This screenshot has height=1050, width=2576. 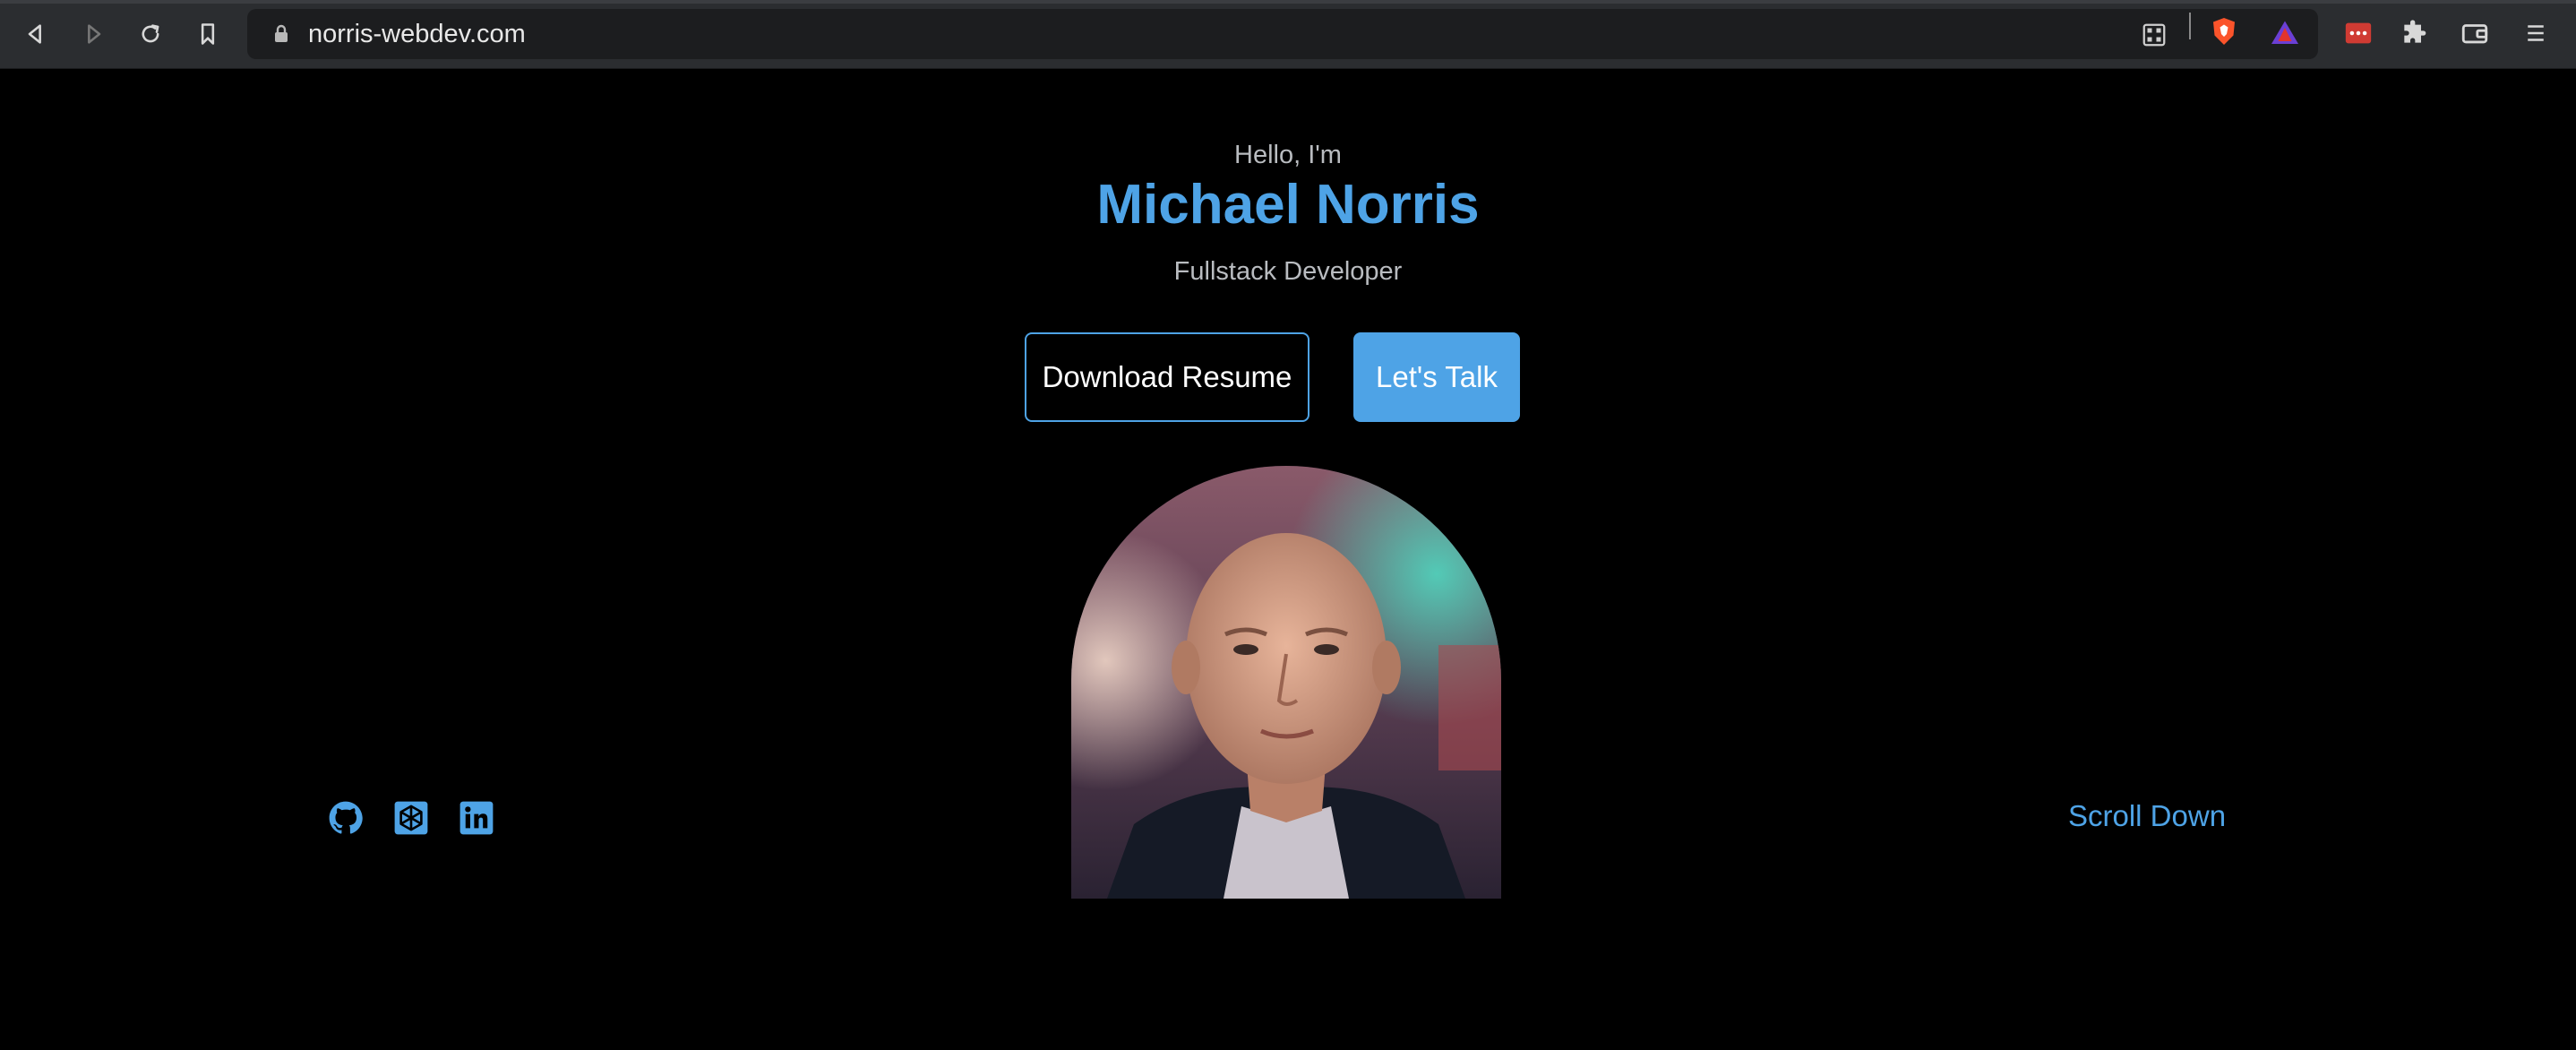 What do you see at coordinates (1167, 377) in the screenshot?
I see `download-resume-button: Download Resume` at bounding box center [1167, 377].